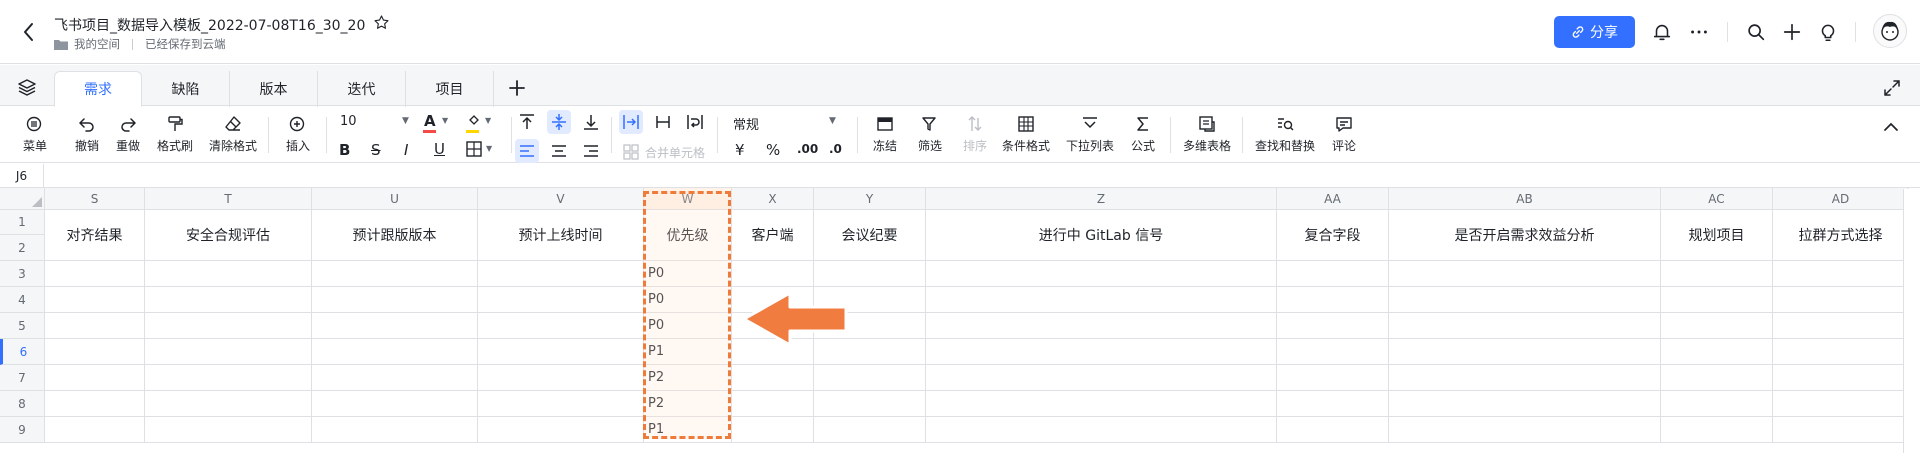 The image size is (1920, 453). I want to click on align-right-icon, so click(591, 151).